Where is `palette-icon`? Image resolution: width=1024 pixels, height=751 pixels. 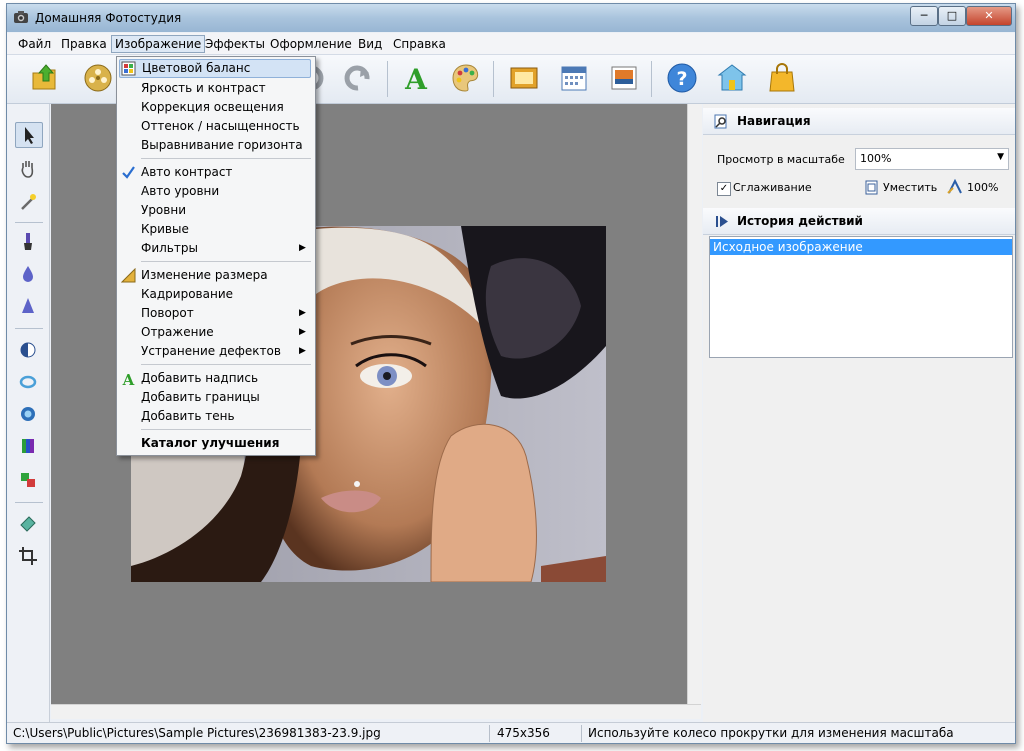 palette-icon is located at coordinates (466, 78).